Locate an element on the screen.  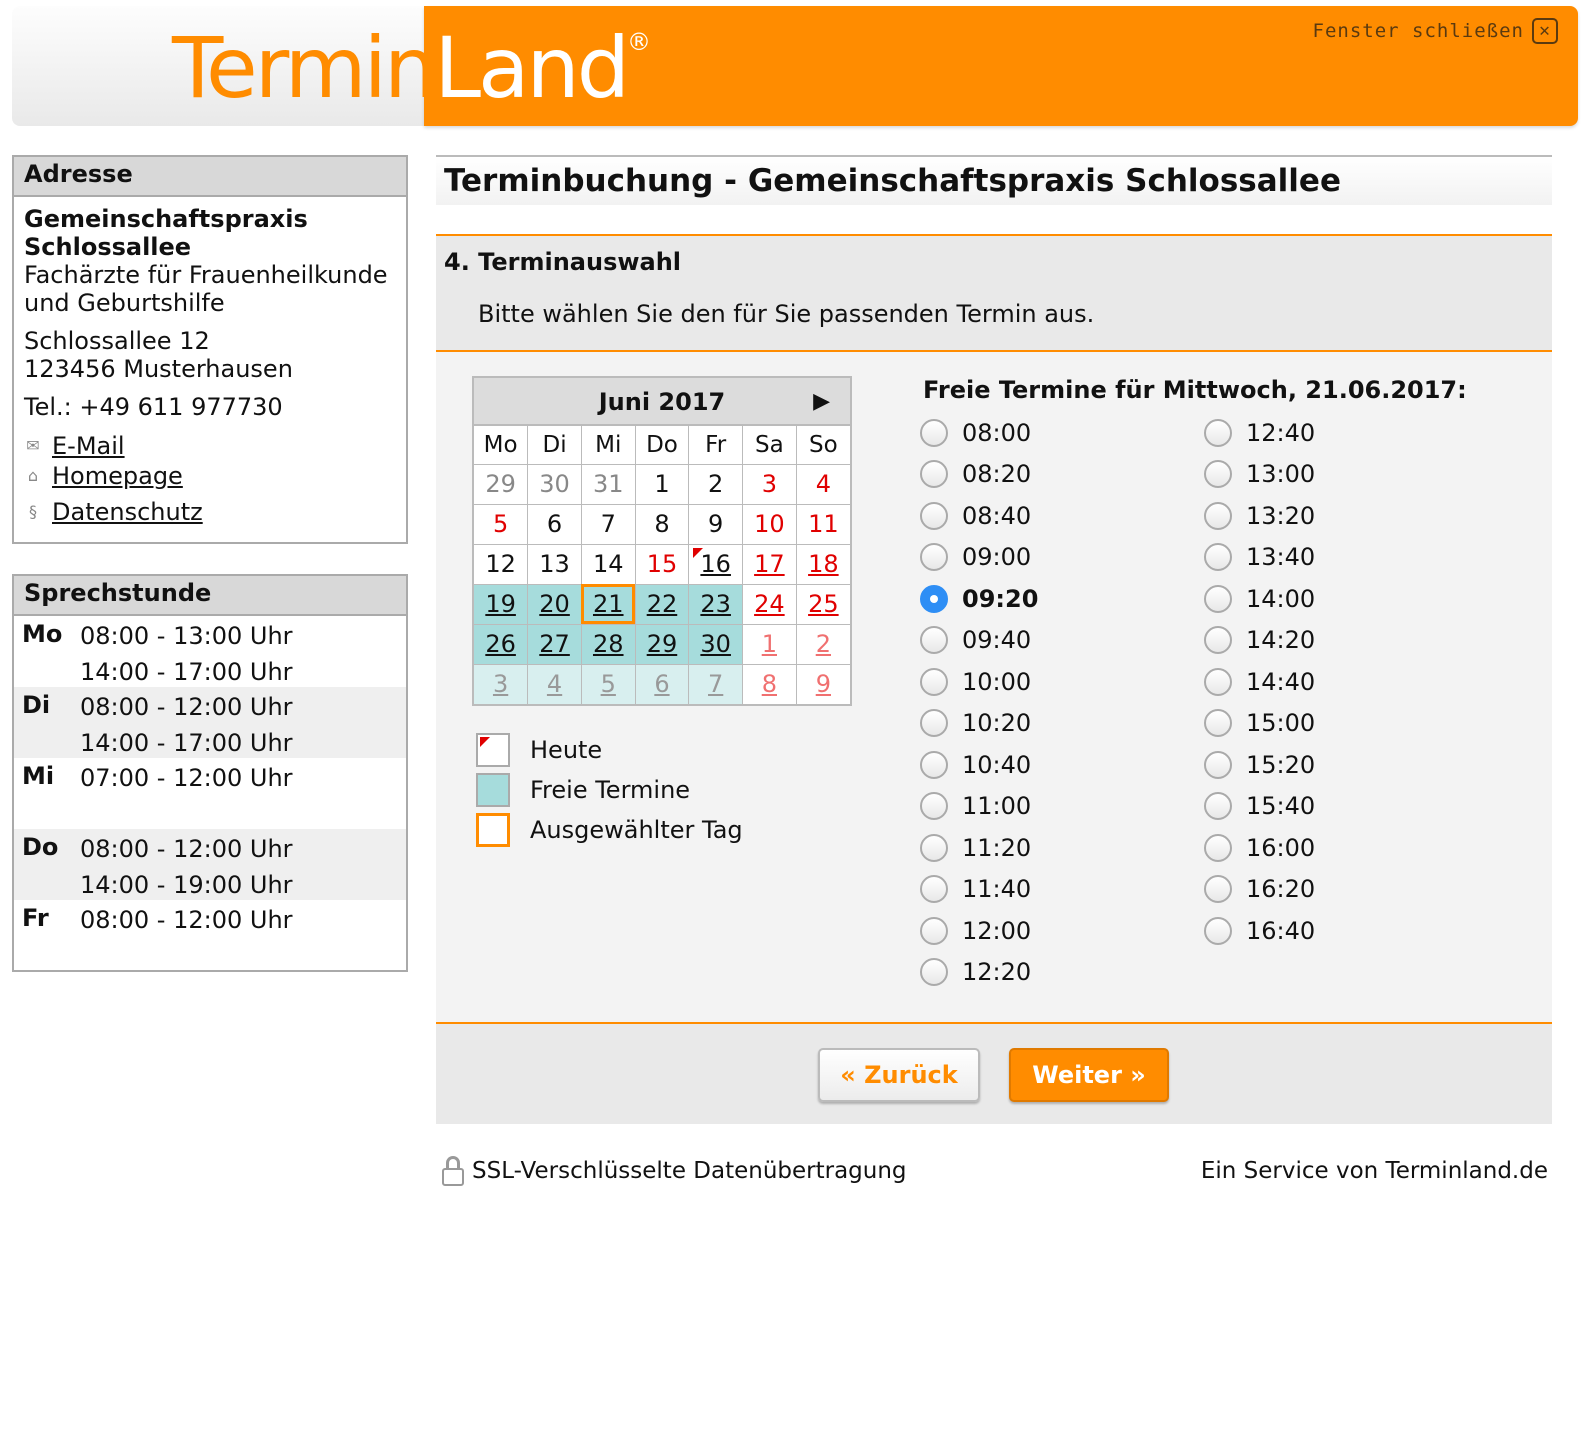
time-slot-option: 13:00 is located at coordinates (1259, 475).